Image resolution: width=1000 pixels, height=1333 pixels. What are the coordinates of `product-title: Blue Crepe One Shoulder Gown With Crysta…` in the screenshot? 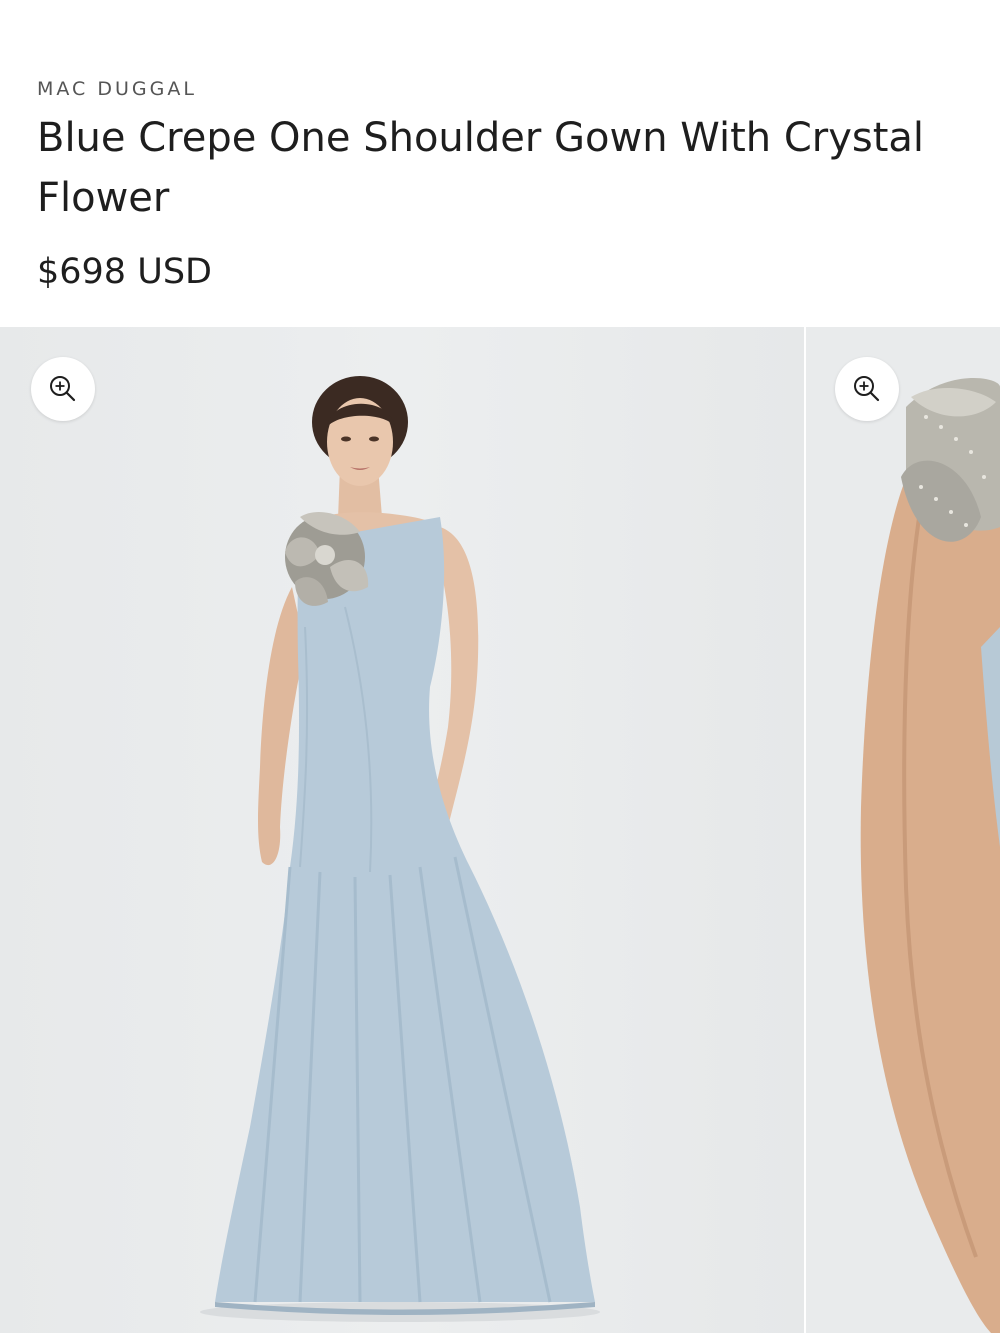 It's located at (481, 168).